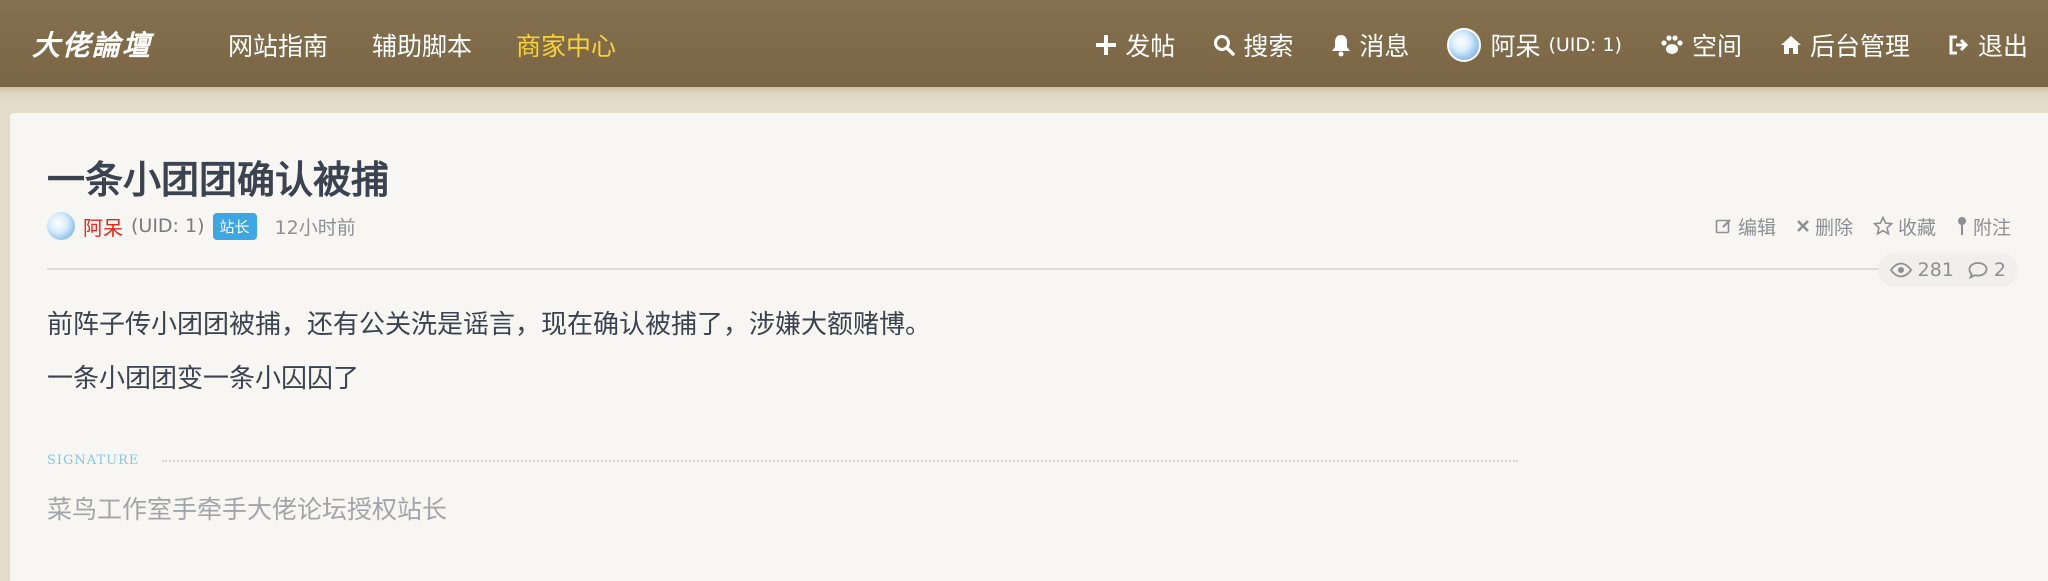 The height and width of the screenshot is (581, 2048). I want to click on main-nav: 网站指南 辅助脚本 商家中心, so click(422, 45).